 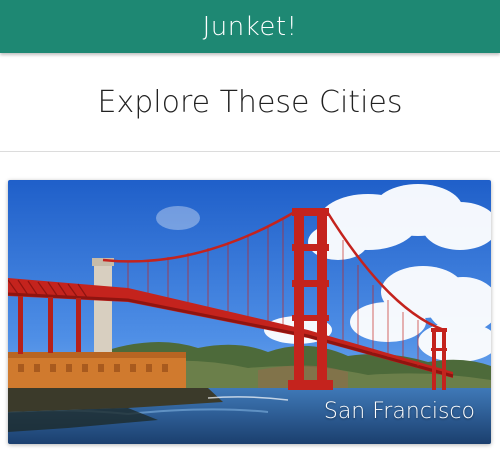 I want to click on city-name: San Francisco, so click(x=399, y=411).